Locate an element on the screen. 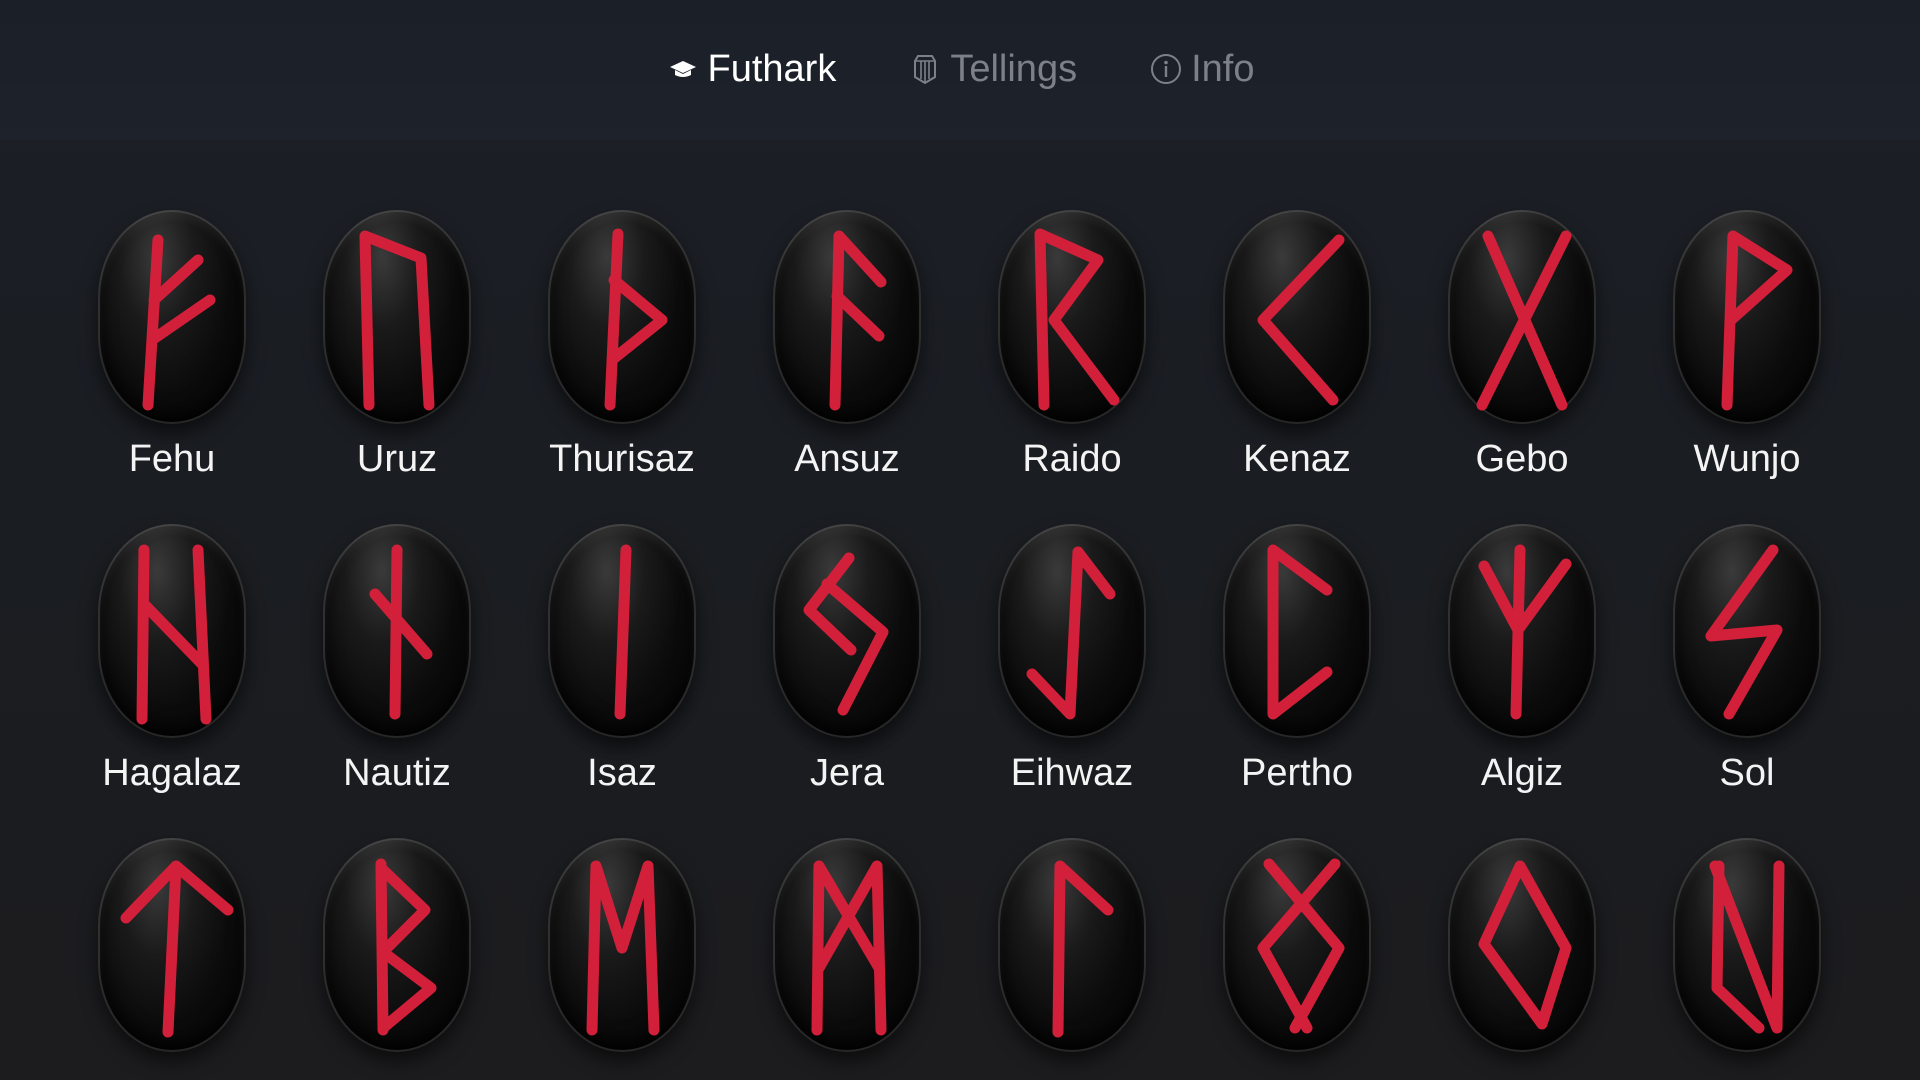 This screenshot has width=1920, height=1080. rune-label: Isaz is located at coordinates (622, 773).